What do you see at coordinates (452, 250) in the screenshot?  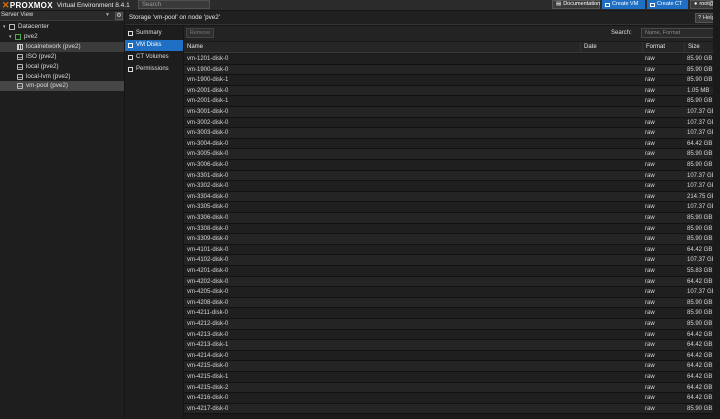 I see `table-row: vm-4101-disk-0 raw 64.42 GB` at bounding box center [452, 250].